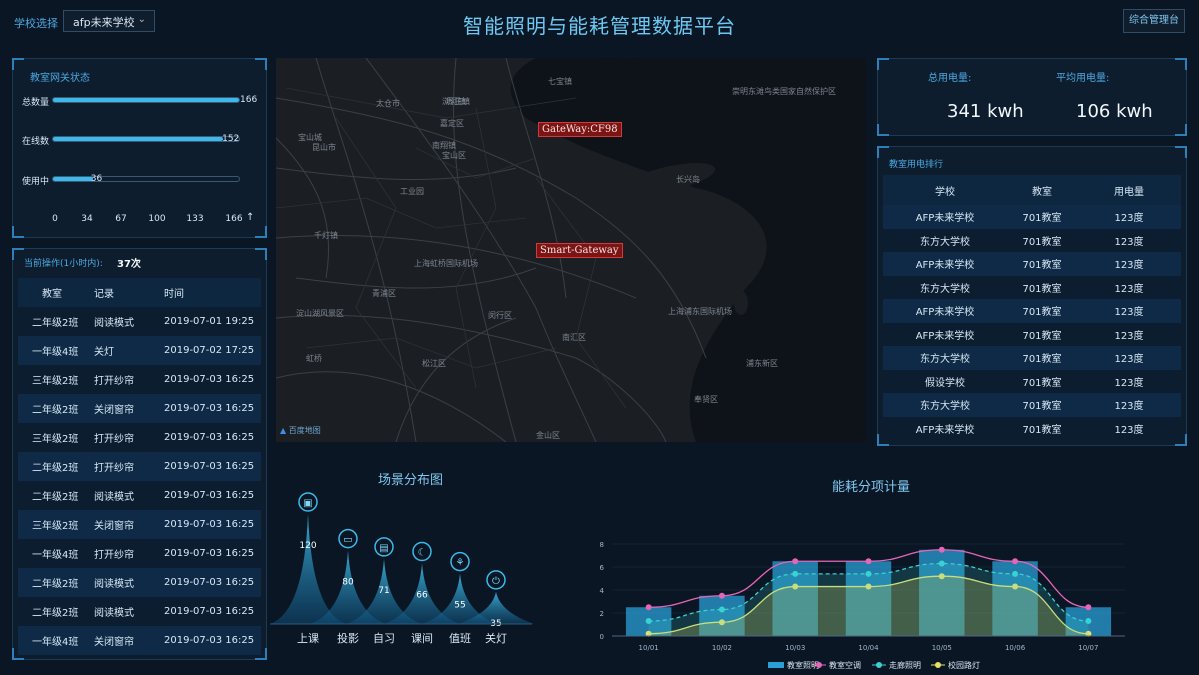  What do you see at coordinates (460, 563) in the screenshot?
I see `lamp-icon-glyph: ⚘` at bounding box center [460, 563].